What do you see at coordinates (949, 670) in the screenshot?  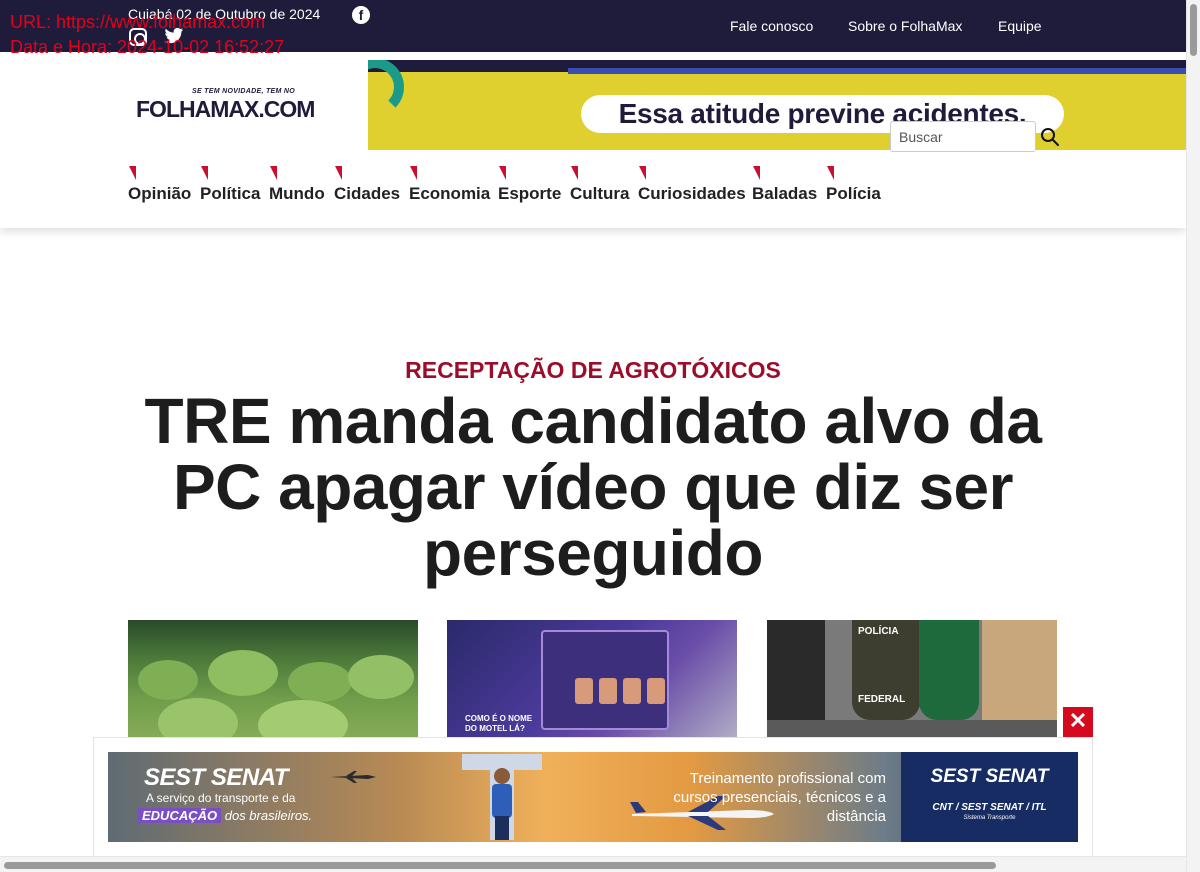 I see `army-badge` at bounding box center [949, 670].